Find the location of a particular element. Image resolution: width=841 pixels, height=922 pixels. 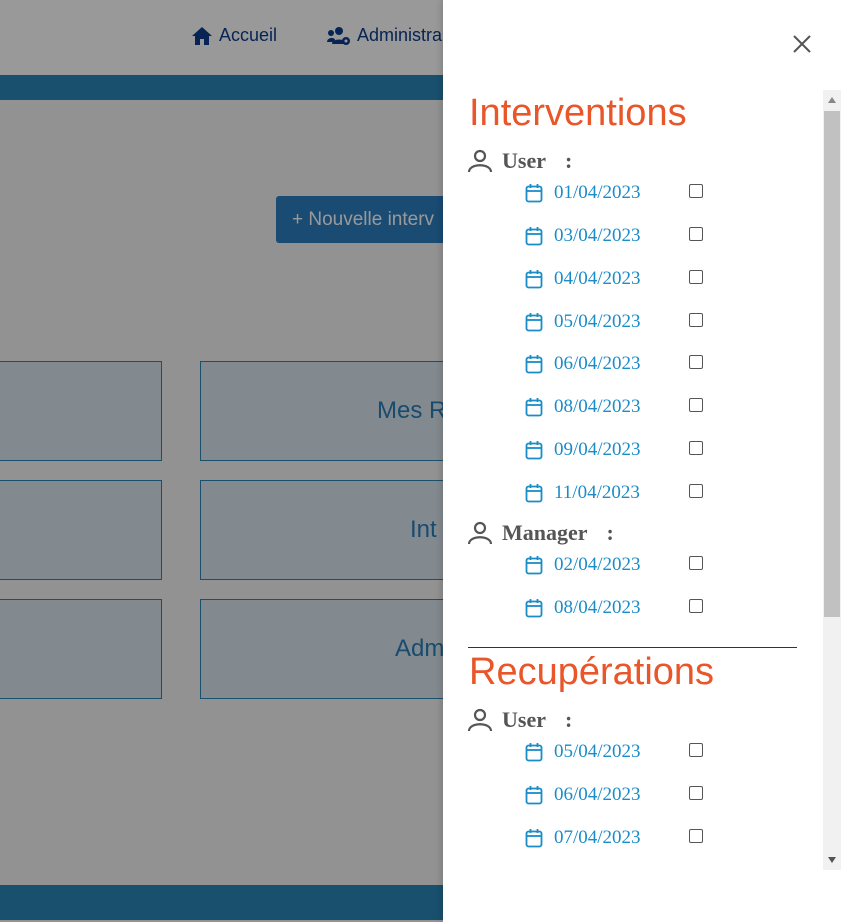

triangle-down-icon is located at coordinates (832, 860).